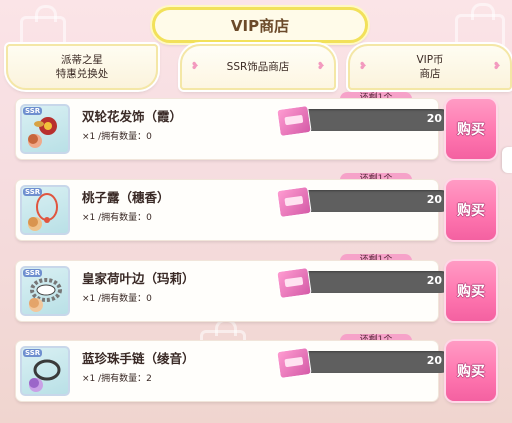 The image size is (512, 423). What do you see at coordinates (45, 291) in the screenshot?
I see `ruffle-collar-icon: SSR` at bounding box center [45, 291].